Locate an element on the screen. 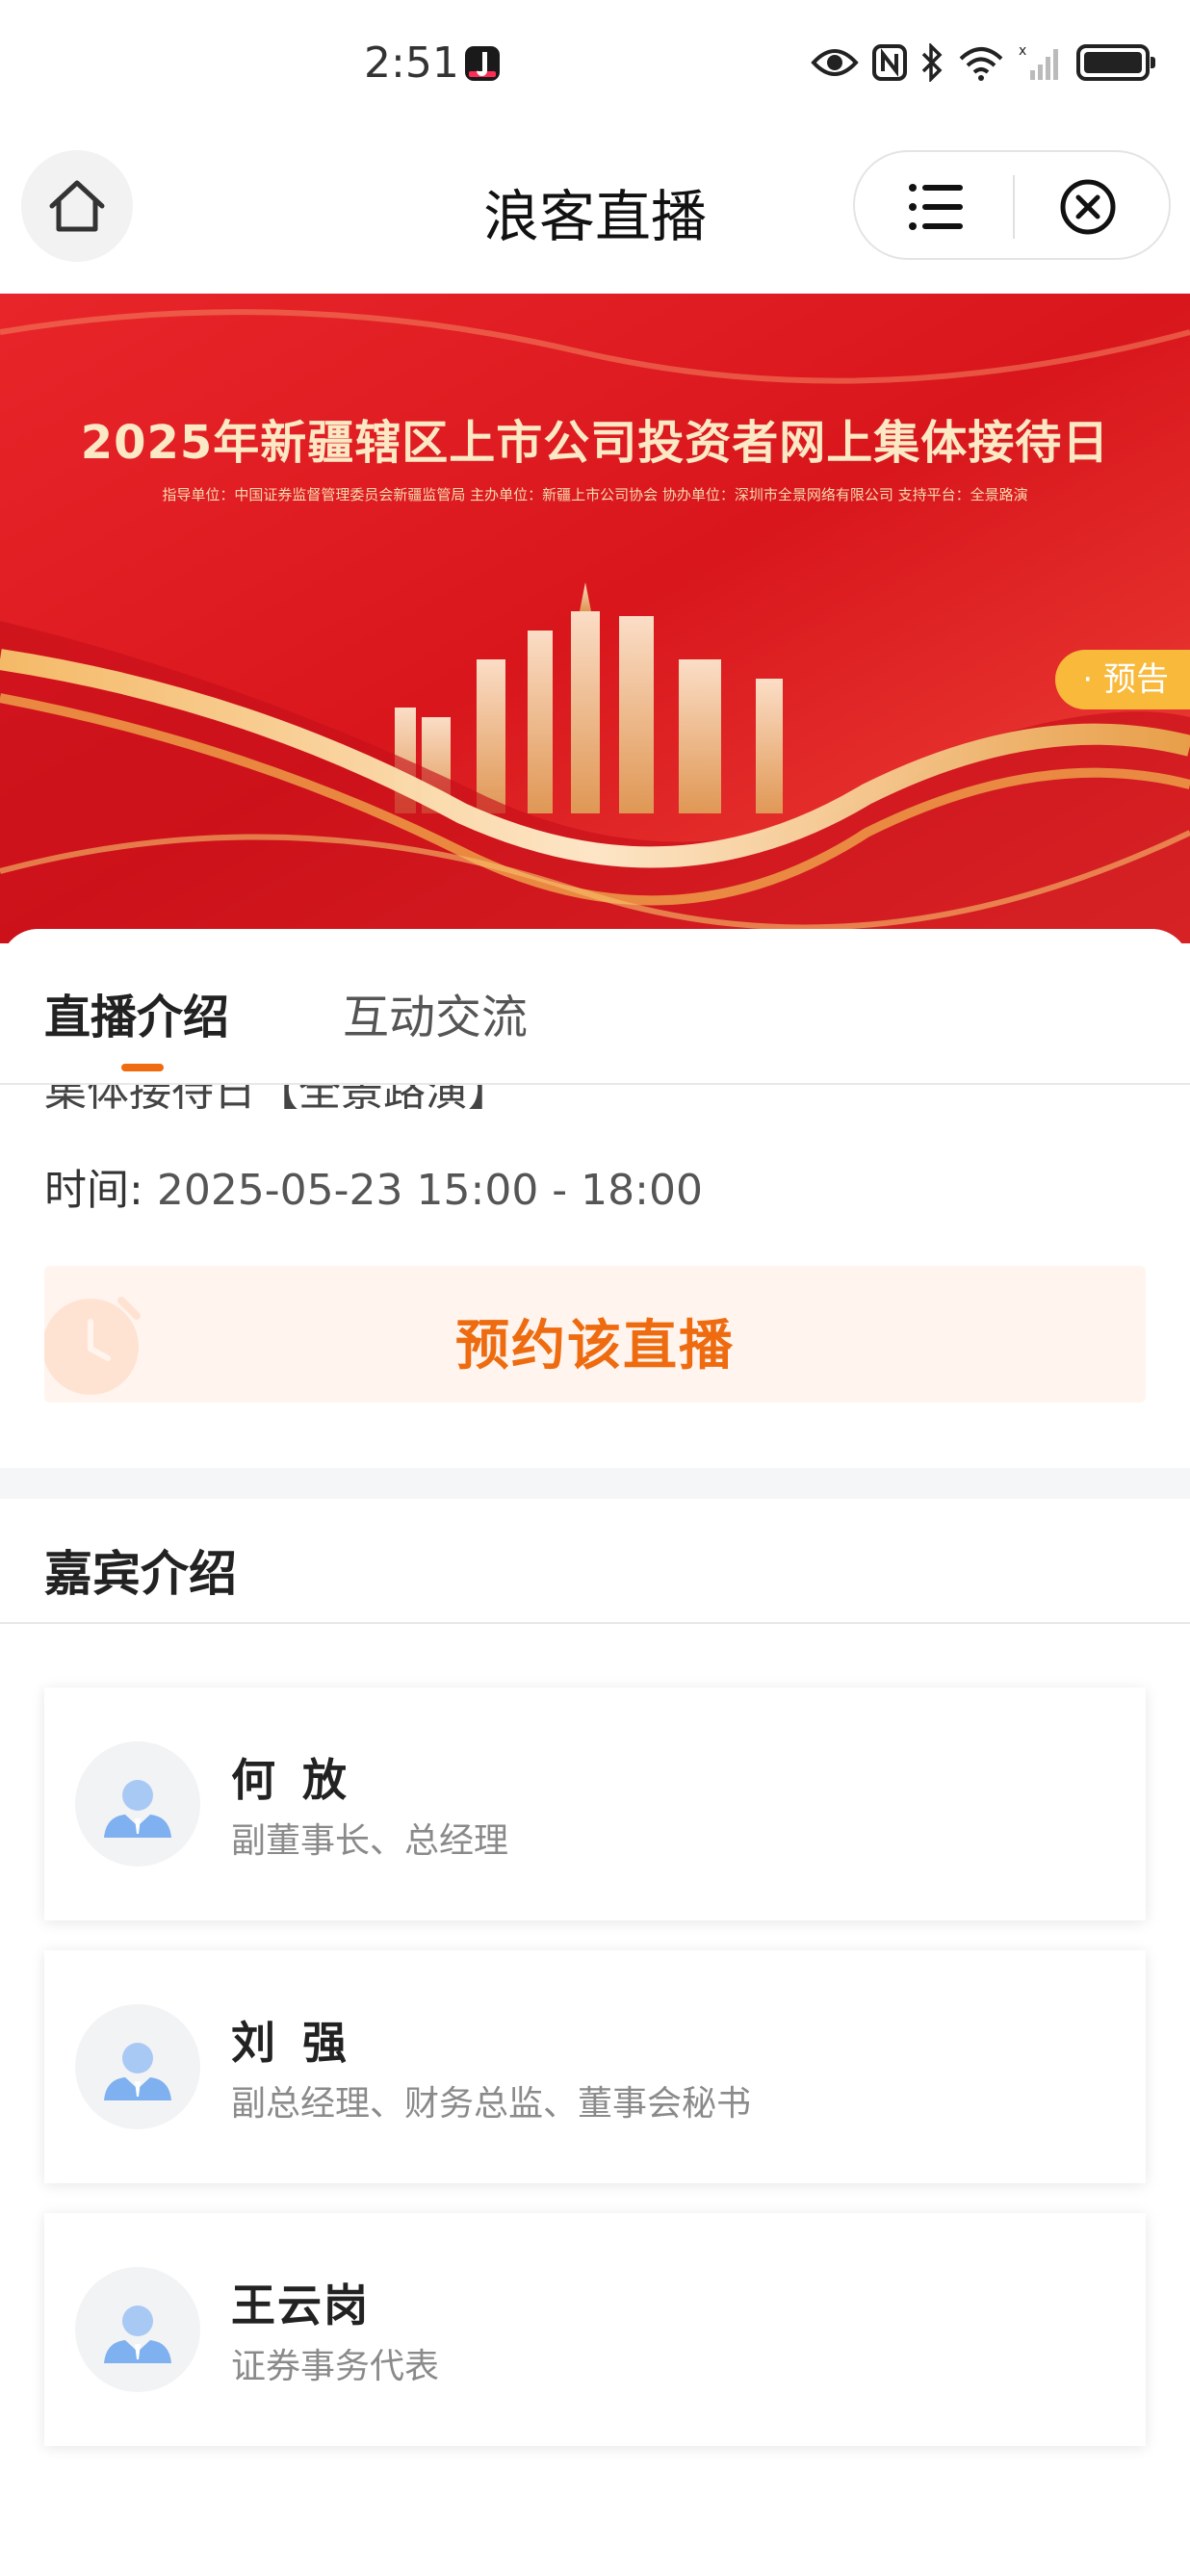  signal-icon: x is located at coordinates (1041, 63).